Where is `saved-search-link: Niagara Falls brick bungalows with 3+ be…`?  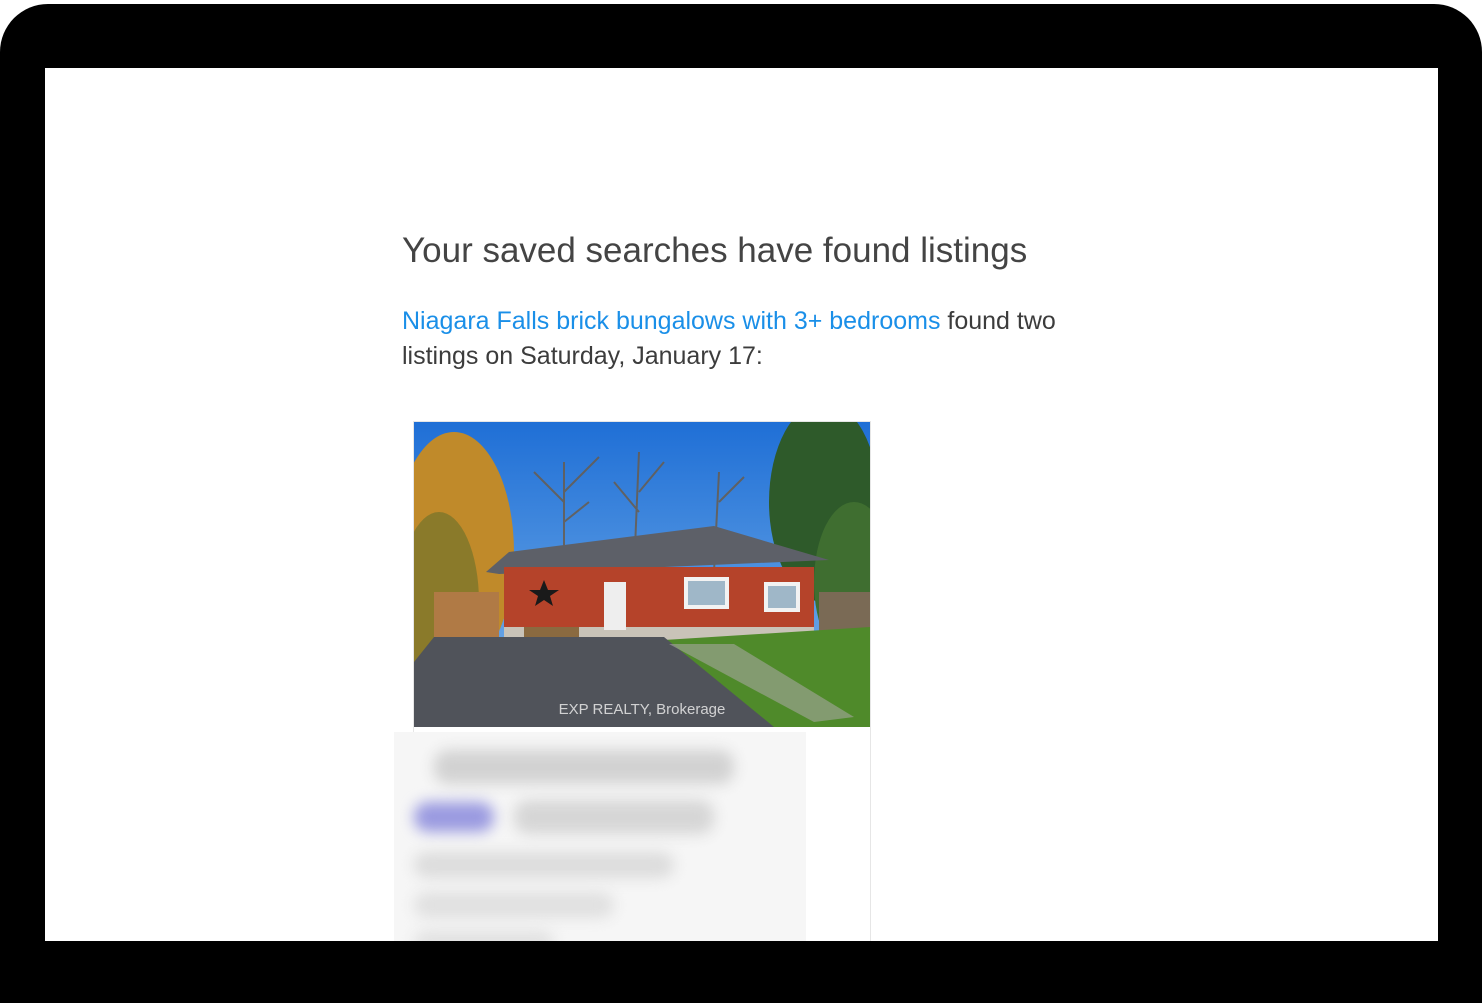 saved-search-link: Niagara Falls brick bungalows with 3+ be… is located at coordinates (671, 321).